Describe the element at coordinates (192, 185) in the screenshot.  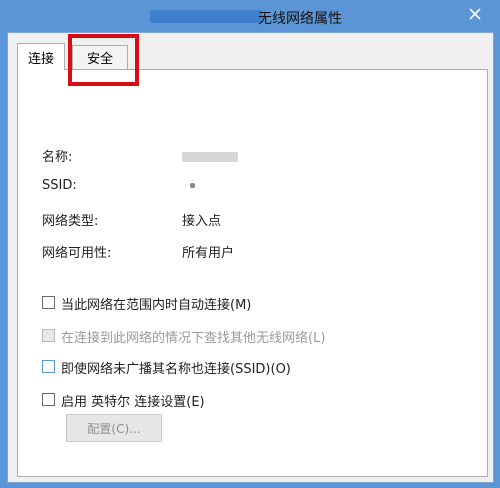
I see `redacted-ssid-value` at that location.